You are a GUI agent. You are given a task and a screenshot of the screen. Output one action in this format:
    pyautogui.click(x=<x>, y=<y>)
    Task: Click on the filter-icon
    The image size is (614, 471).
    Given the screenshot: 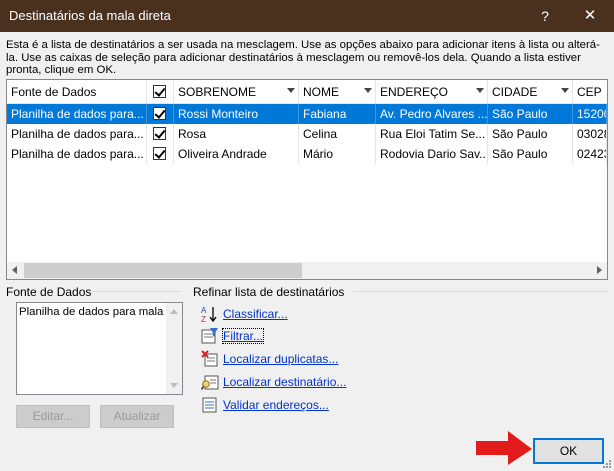 What is the action you would take?
    pyautogui.click(x=209, y=336)
    